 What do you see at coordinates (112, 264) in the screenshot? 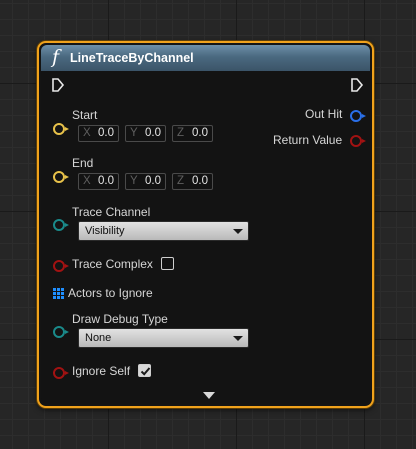
I see `trace-complex-label: Trace Complex` at bounding box center [112, 264].